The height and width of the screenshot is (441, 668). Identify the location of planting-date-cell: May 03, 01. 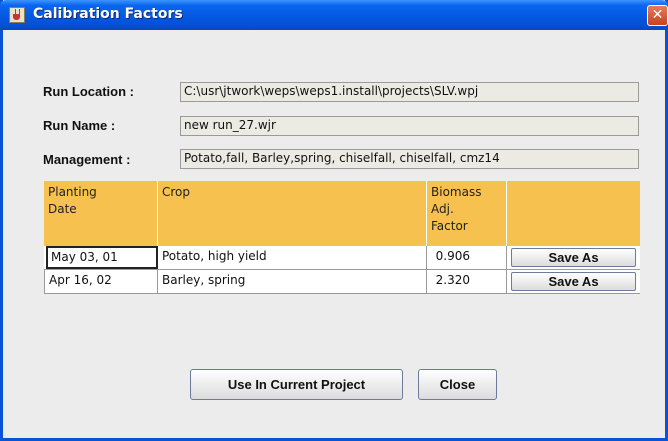
(102, 257).